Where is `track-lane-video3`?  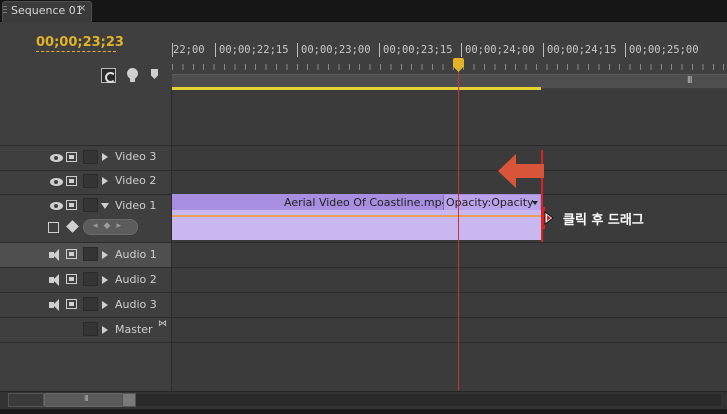
track-lane-video3 is located at coordinates (449, 158).